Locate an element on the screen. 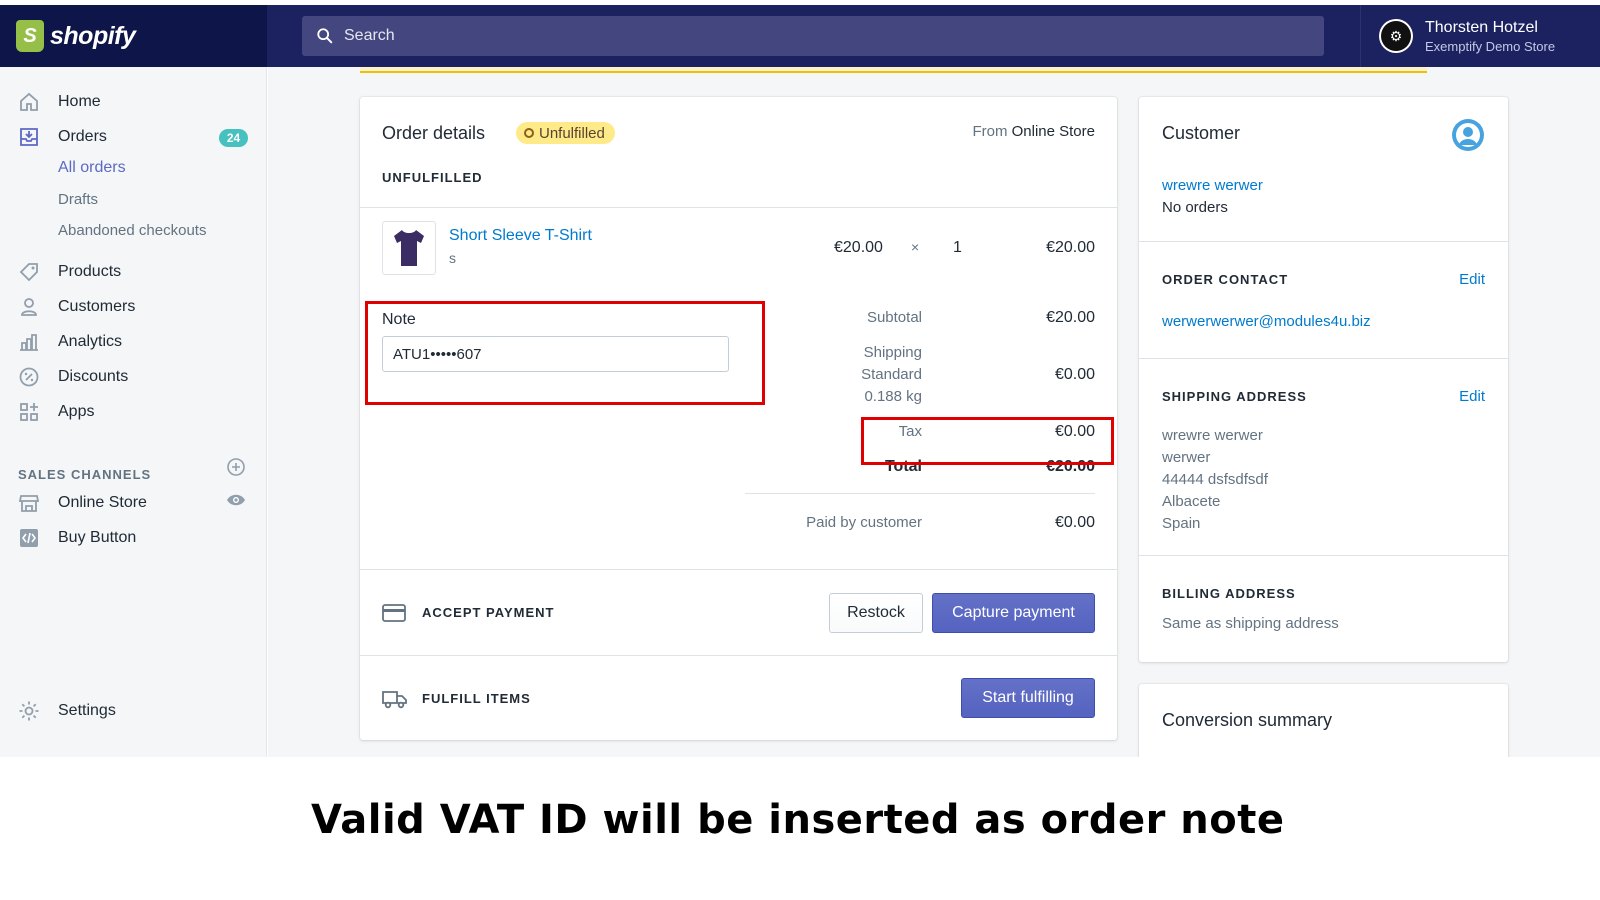 The image size is (1600, 900). sidebar-item-orders: Orders is located at coordinates (61, 137).